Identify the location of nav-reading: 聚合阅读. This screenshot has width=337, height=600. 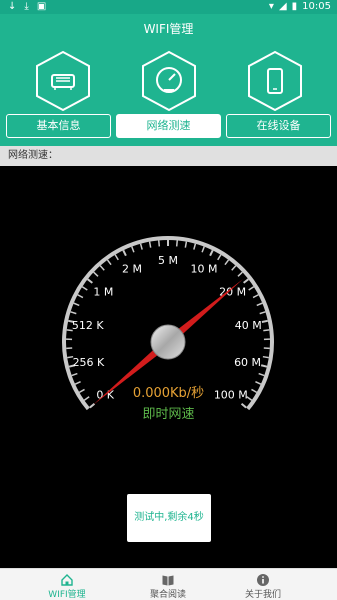
(168, 584).